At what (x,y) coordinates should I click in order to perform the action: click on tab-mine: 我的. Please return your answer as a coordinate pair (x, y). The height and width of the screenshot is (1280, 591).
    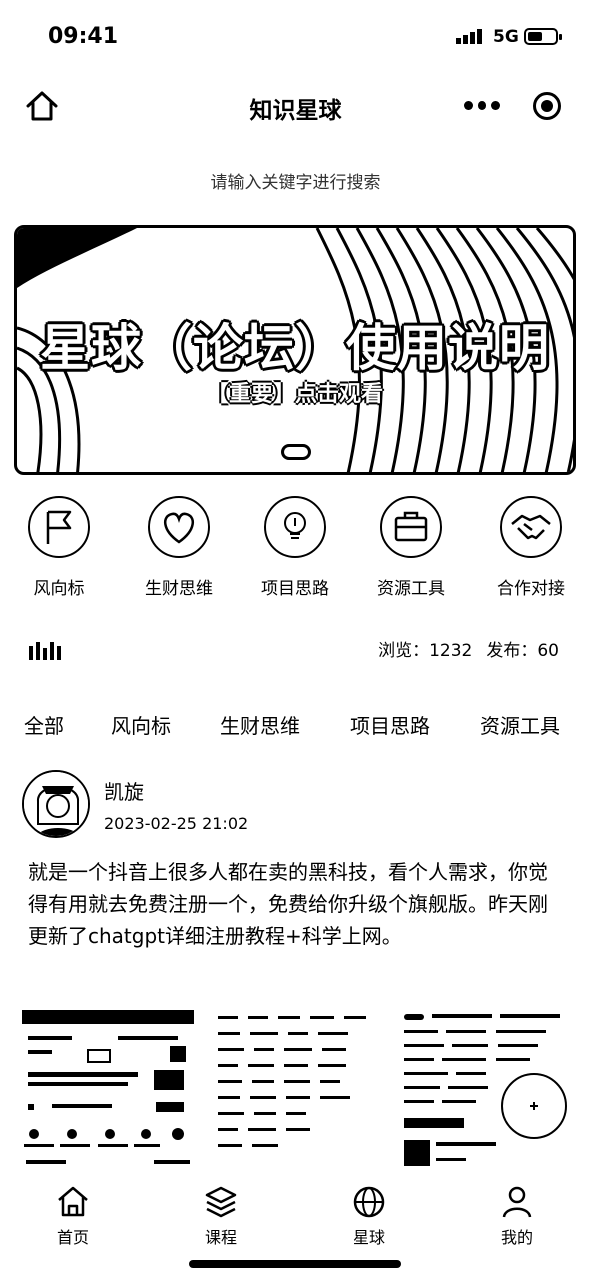
    Looking at the image, I should click on (517, 1216).